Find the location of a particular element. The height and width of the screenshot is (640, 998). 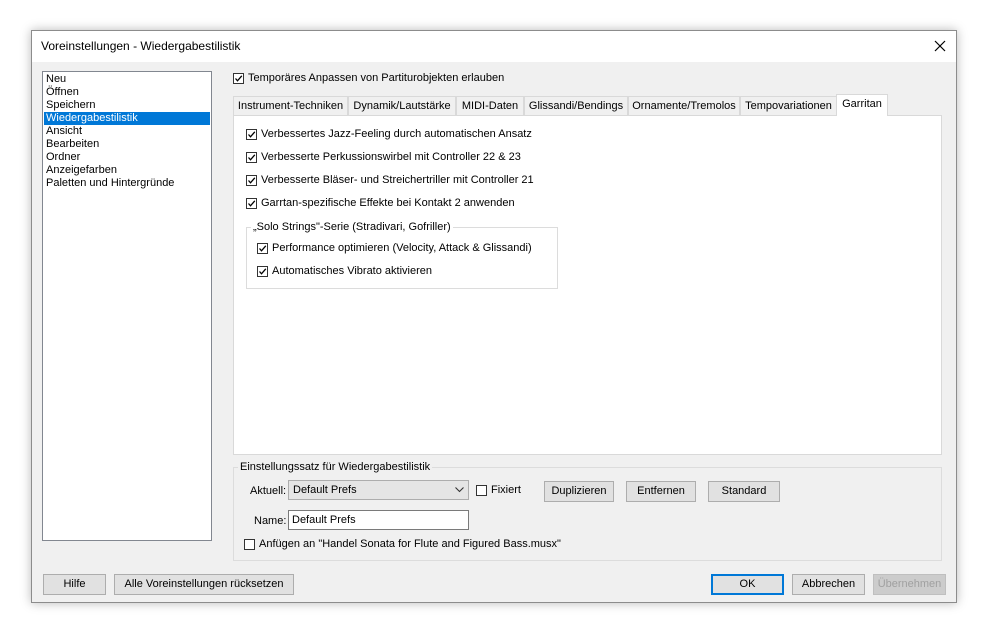

tab-midi-daten: MIDI-Daten is located at coordinates (490, 105).